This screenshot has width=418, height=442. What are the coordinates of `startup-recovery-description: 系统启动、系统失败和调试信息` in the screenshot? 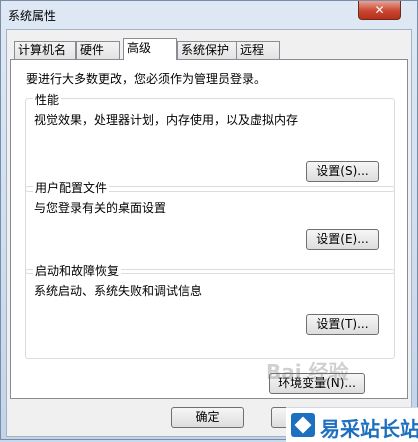 It's located at (118, 291).